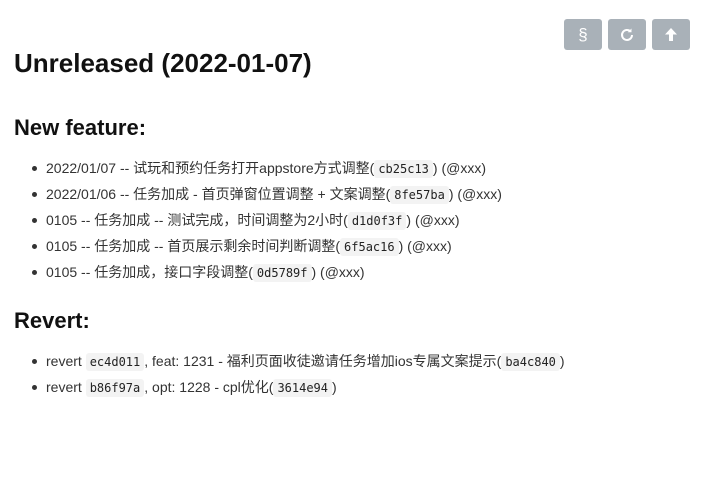 The width and height of the screenshot is (716, 484). What do you see at coordinates (193, 246) in the screenshot?
I see `item-text: 0105 -- 任务加成 -- 首页展示剩余时间判断调整(` at bounding box center [193, 246].